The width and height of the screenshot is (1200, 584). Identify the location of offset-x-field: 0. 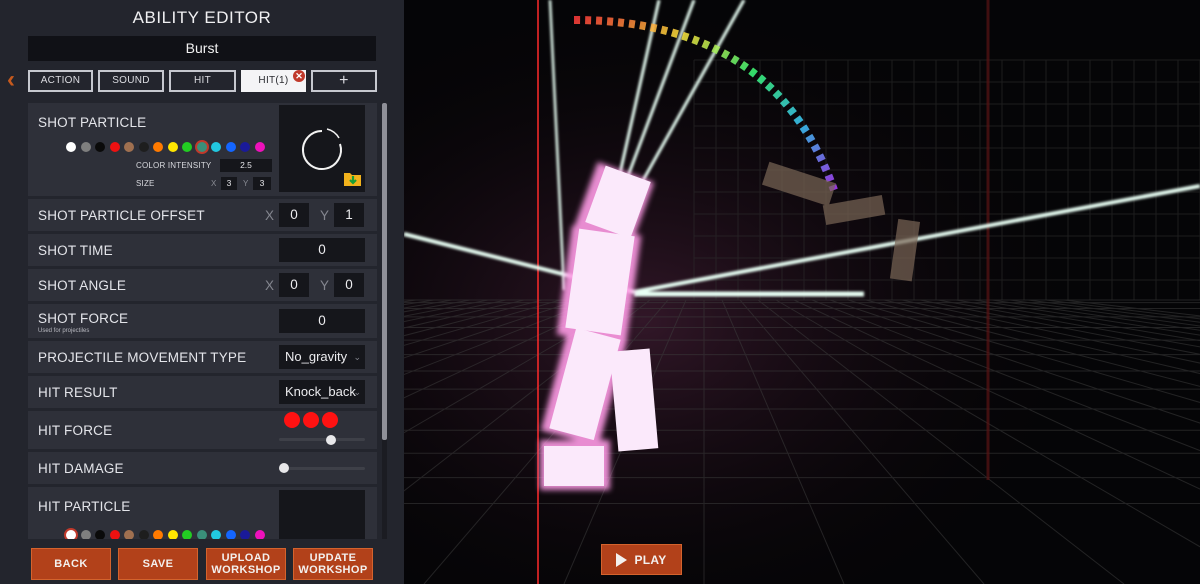
(294, 215).